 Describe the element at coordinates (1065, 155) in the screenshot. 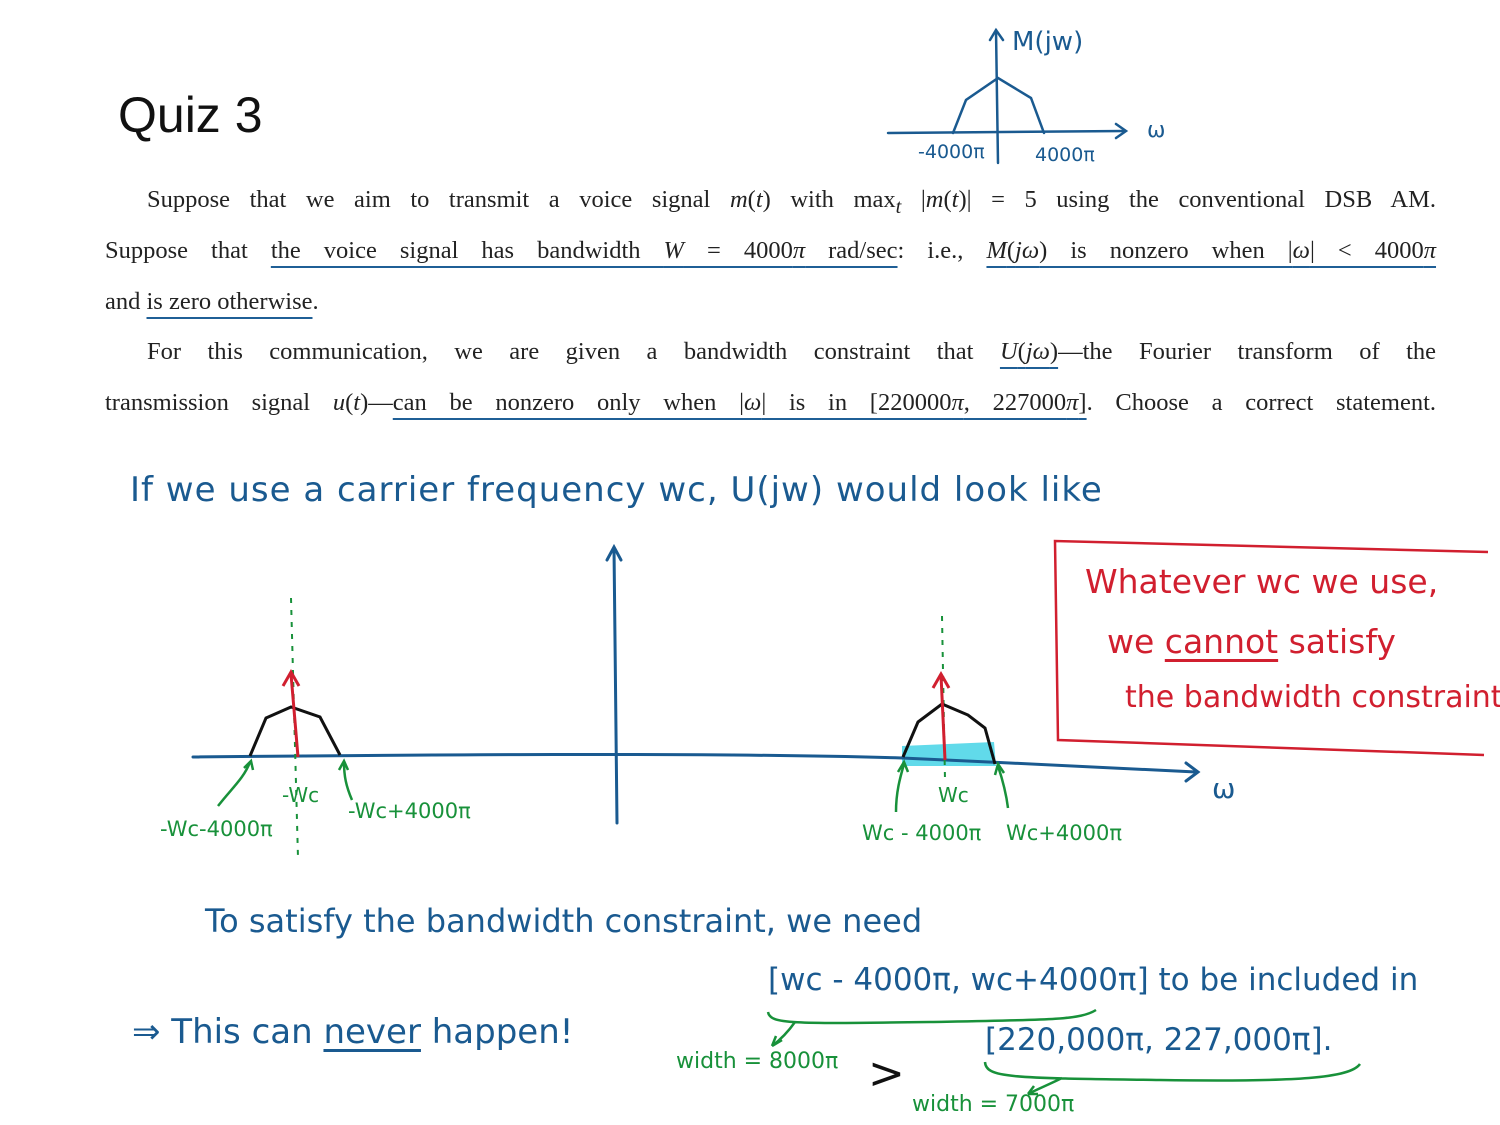

I see `sketch-right-tick: 4000π` at that location.